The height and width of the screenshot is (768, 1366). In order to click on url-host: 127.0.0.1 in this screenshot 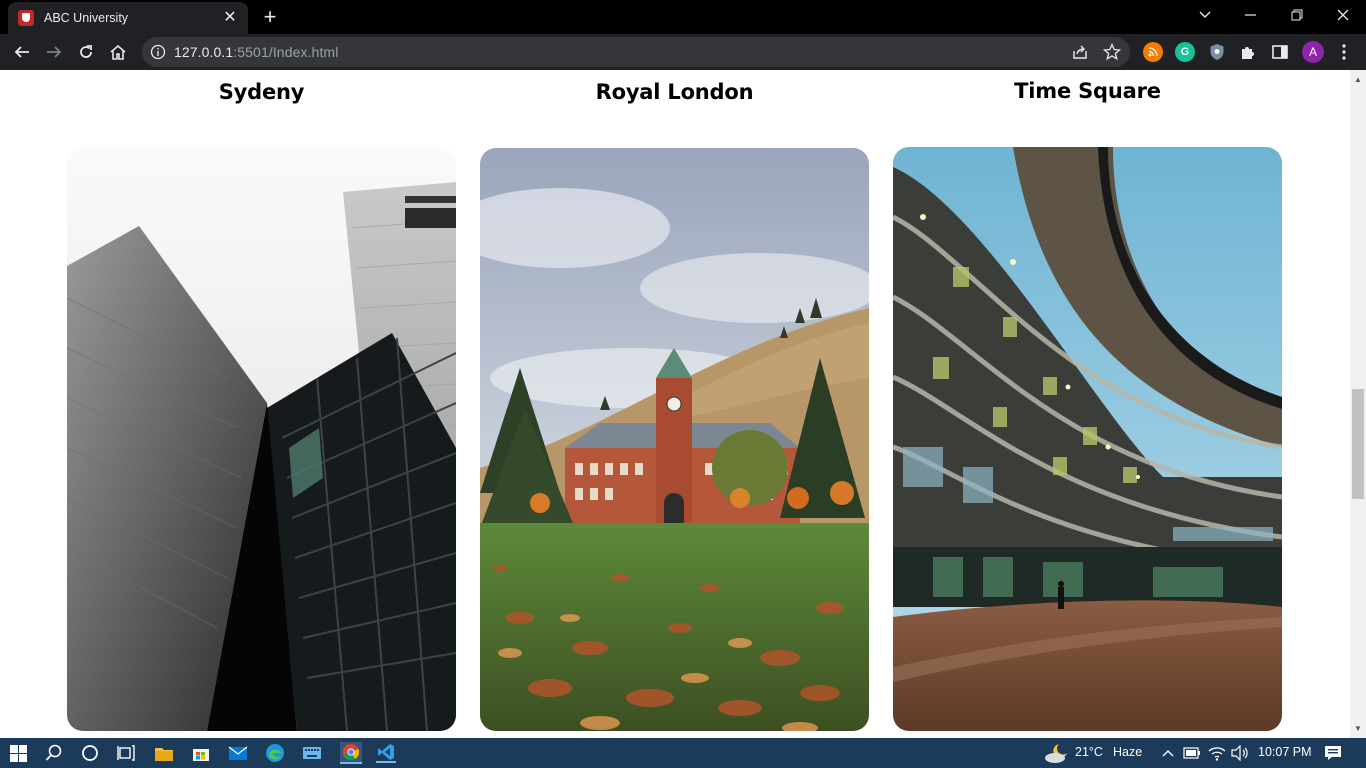, I will do `click(204, 52)`.